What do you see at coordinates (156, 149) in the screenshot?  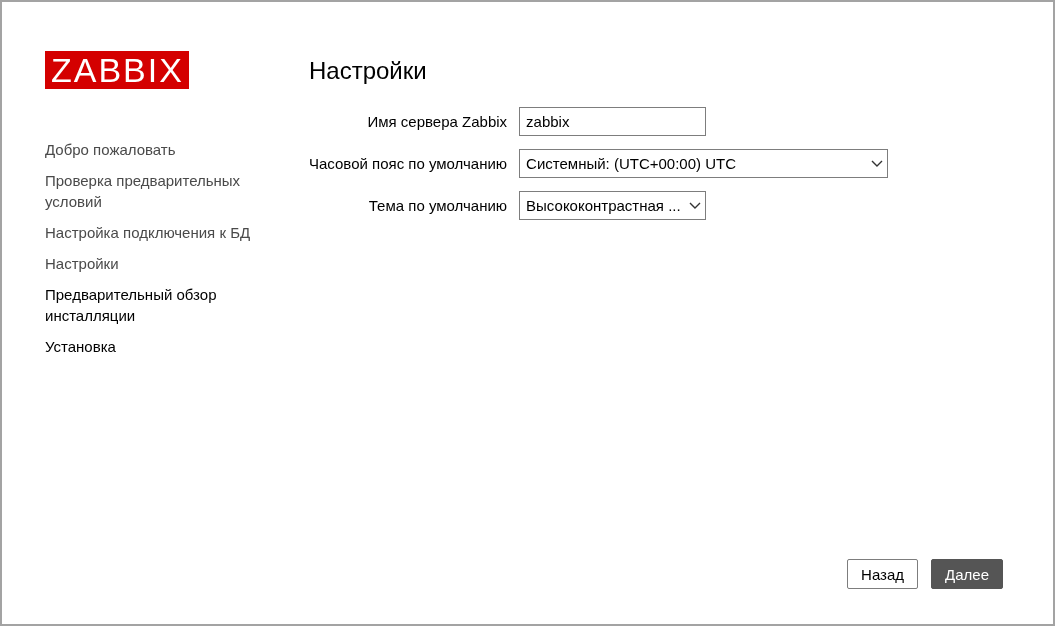 I see `setup-step: Добро пожаловать` at bounding box center [156, 149].